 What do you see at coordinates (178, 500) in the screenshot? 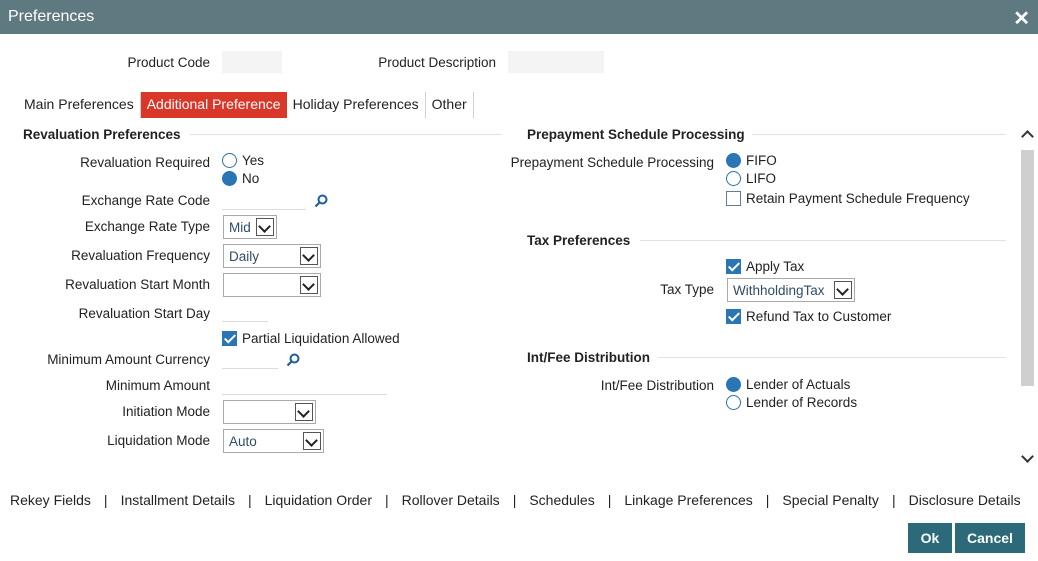
I see `installment-details-link: Installment Details` at bounding box center [178, 500].